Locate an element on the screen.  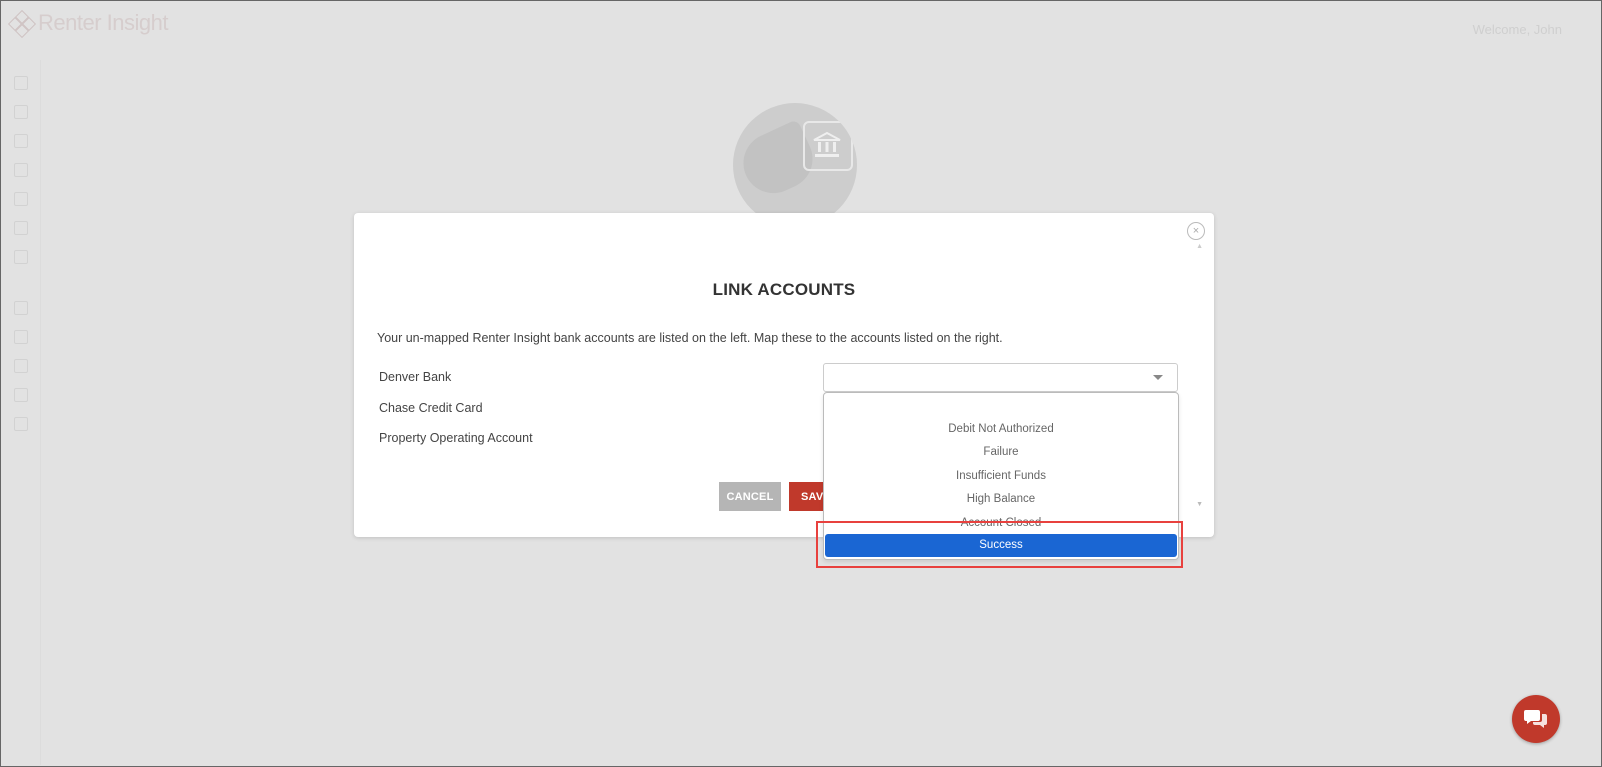
bank-hero-image is located at coordinates (795, 165).